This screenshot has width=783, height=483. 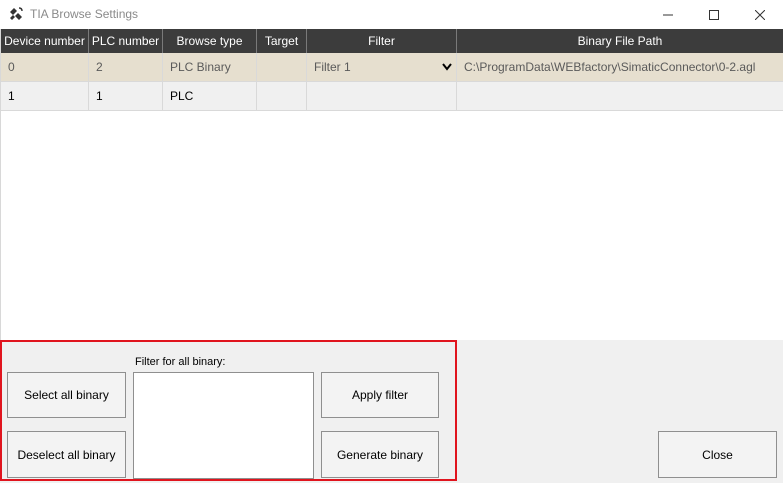 I want to click on deselect-all-binary-button: Deselect all binary, so click(x=66, y=454).